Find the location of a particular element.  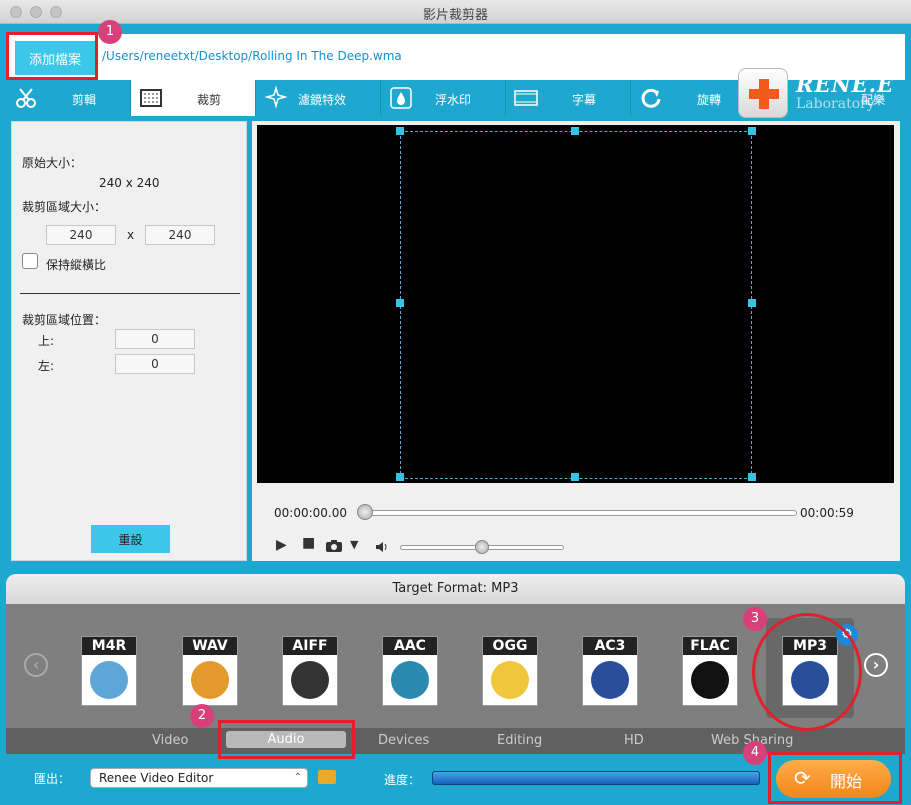

tab-label: 字幕 is located at coordinates (583, 100).